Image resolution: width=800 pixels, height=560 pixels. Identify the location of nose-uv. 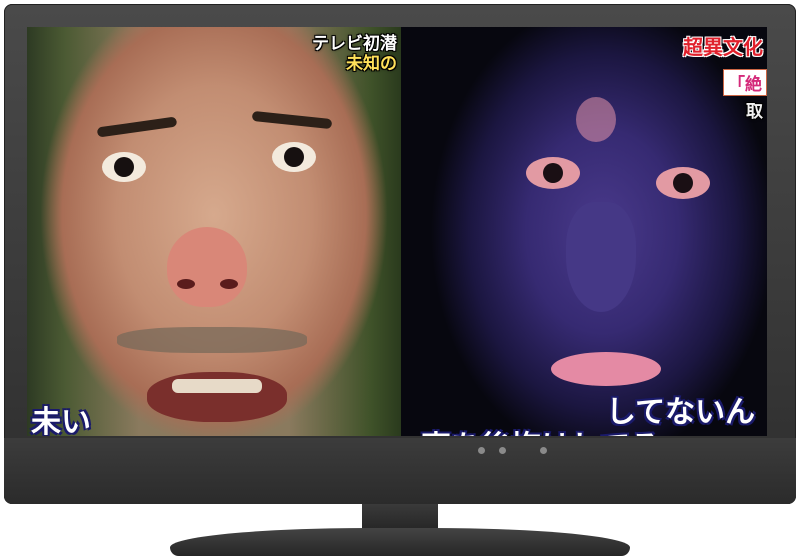
(601, 257).